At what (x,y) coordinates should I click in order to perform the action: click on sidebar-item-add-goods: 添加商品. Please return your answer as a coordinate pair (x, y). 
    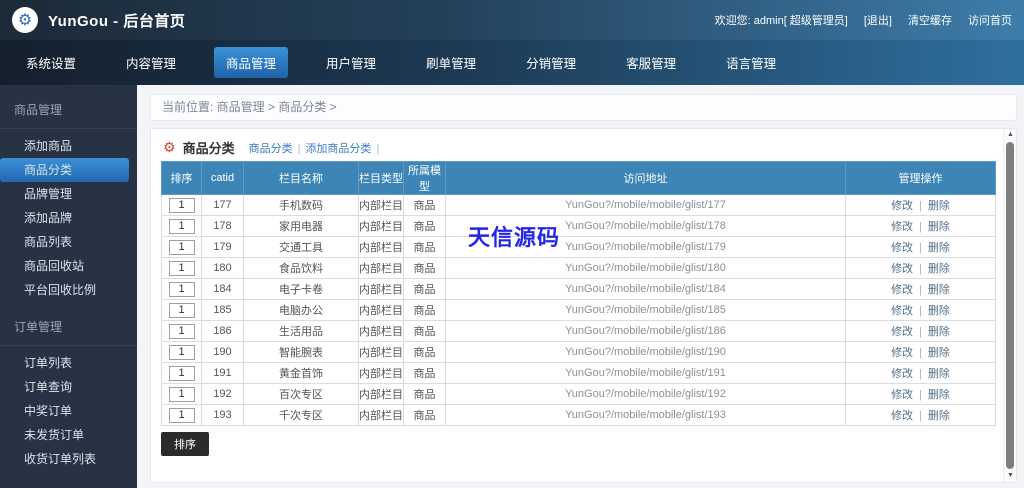
    Looking at the image, I should click on (68, 146).